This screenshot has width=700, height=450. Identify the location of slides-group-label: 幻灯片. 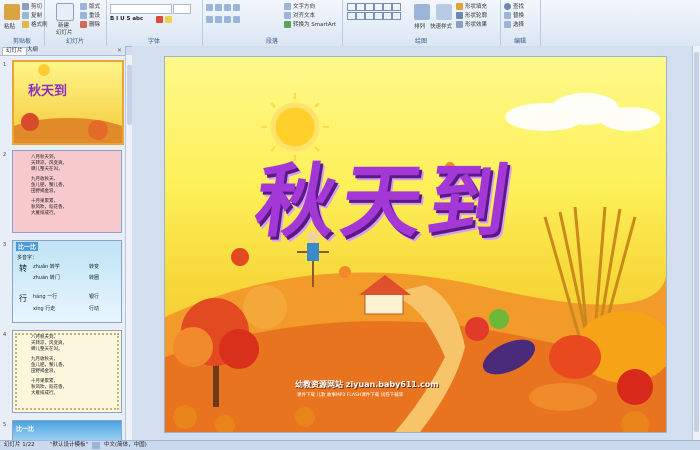
(74, 41).